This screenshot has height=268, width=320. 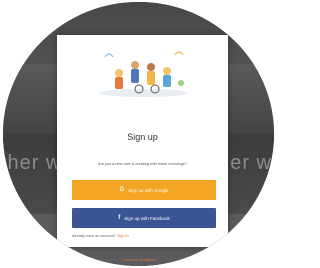 What do you see at coordinates (122, 190) in the screenshot?
I see `google-icon: G` at bounding box center [122, 190].